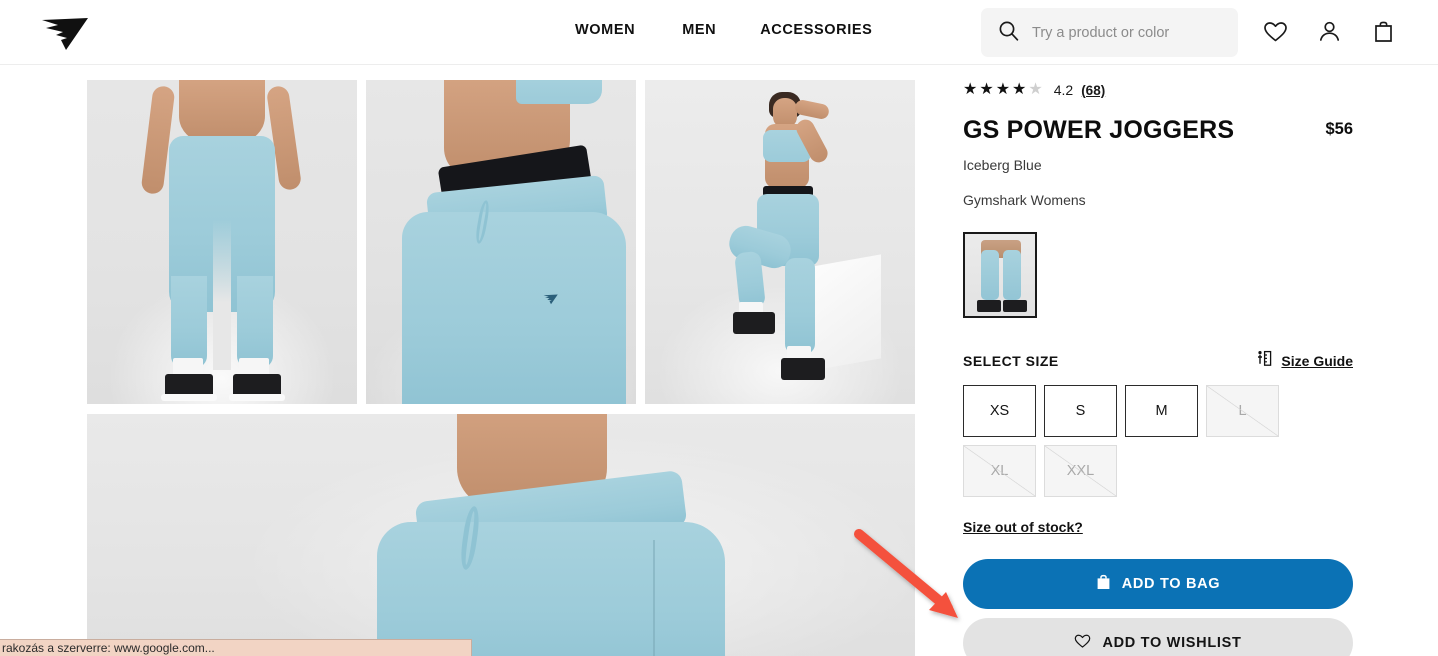 Image resolution: width=1438 pixels, height=656 pixels. I want to click on product-rating: ★ ★ ★ ★ ★ 4.2 (68), so click(1158, 90).